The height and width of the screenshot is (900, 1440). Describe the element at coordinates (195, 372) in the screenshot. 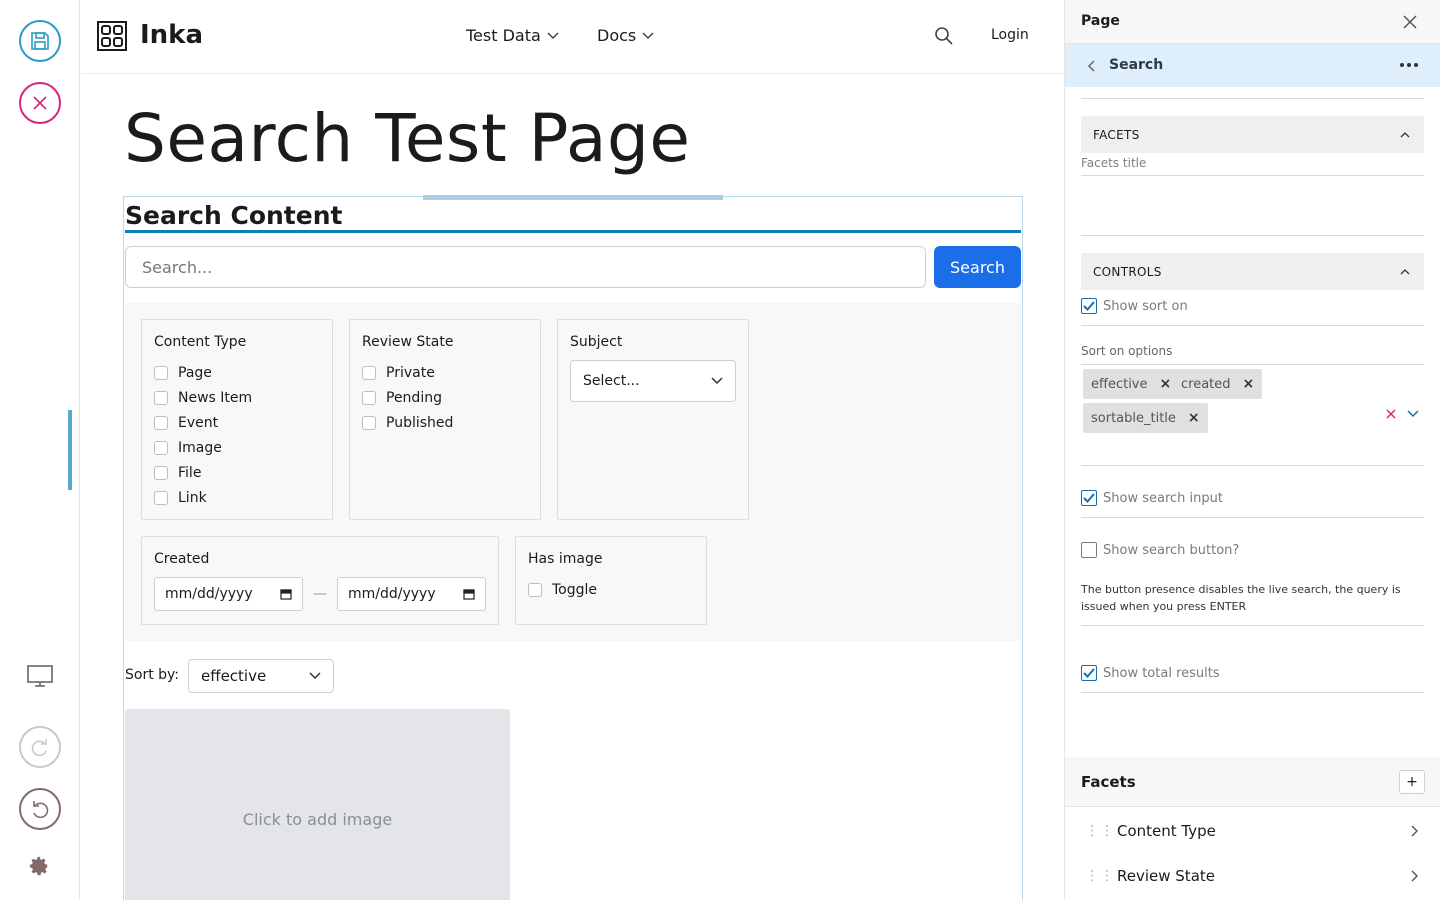

I see `option-label: Page` at that location.